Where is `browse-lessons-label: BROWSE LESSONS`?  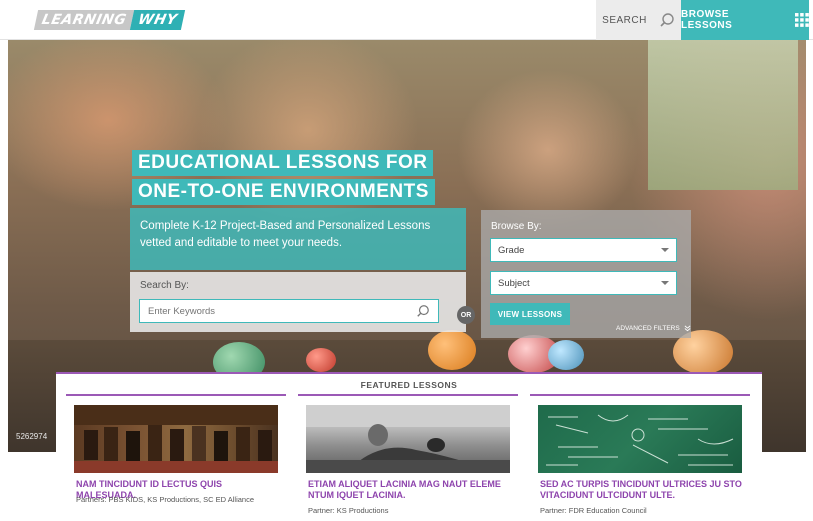 browse-lessons-label: BROWSE LESSONS is located at coordinates (707, 20).